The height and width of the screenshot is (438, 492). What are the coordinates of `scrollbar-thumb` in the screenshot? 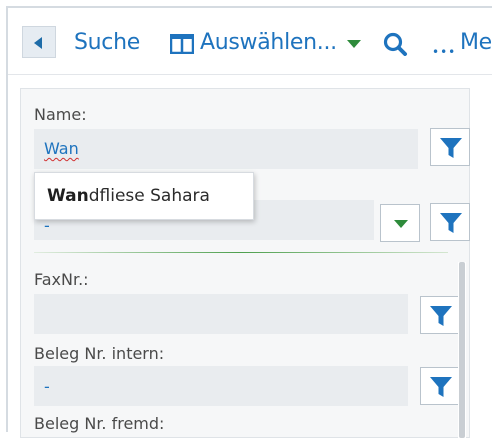 It's located at (462, 350).